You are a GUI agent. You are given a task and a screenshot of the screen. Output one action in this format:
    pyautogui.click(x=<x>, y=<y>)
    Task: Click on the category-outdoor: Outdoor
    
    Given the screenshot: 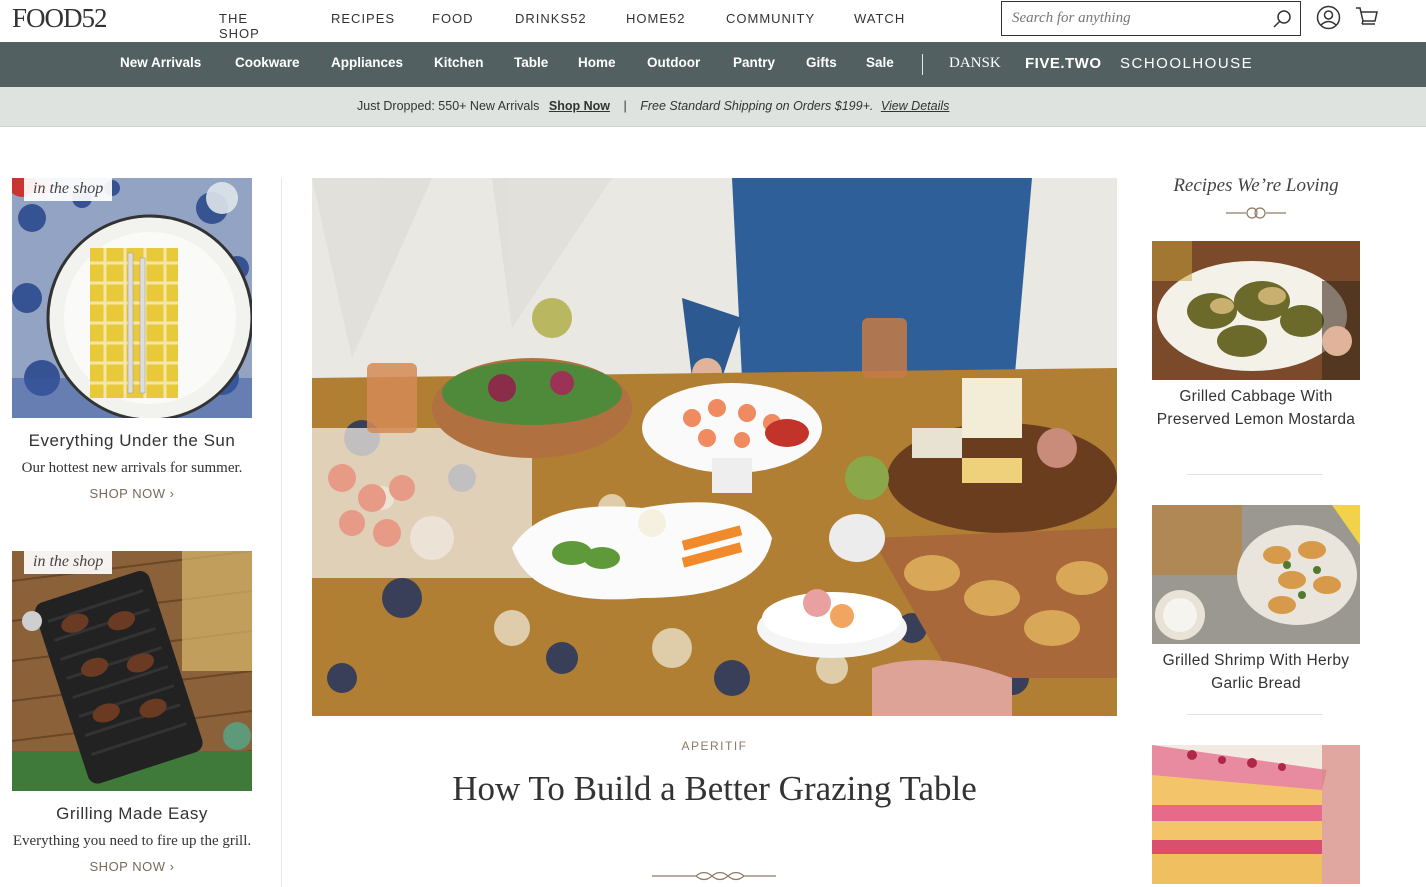 What is the action you would take?
    pyautogui.click(x=673, y=62)
    